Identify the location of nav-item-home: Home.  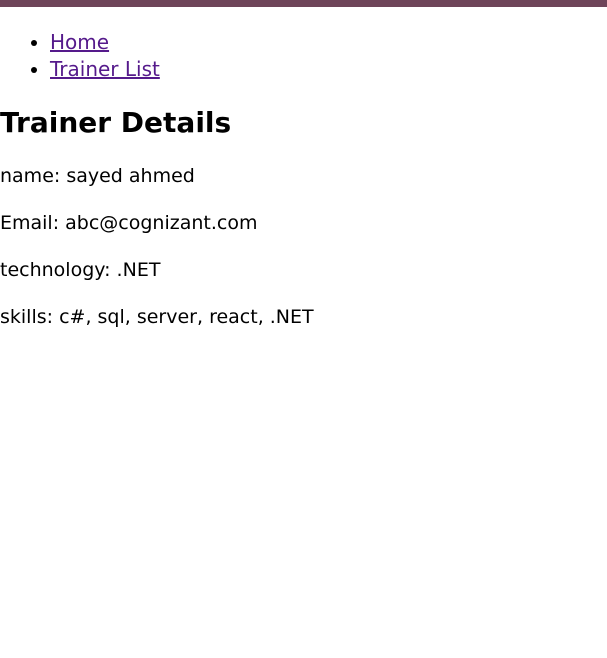
(328, 42).